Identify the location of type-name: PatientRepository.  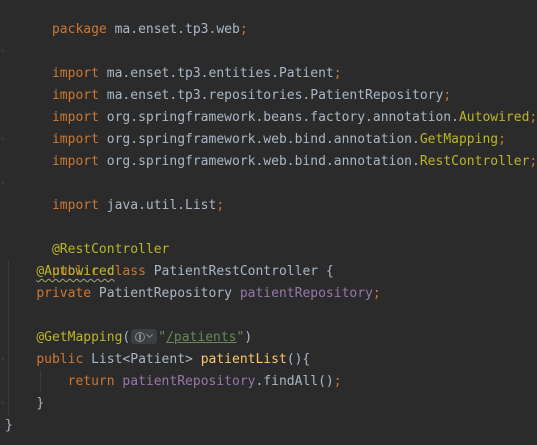
(165, 293).